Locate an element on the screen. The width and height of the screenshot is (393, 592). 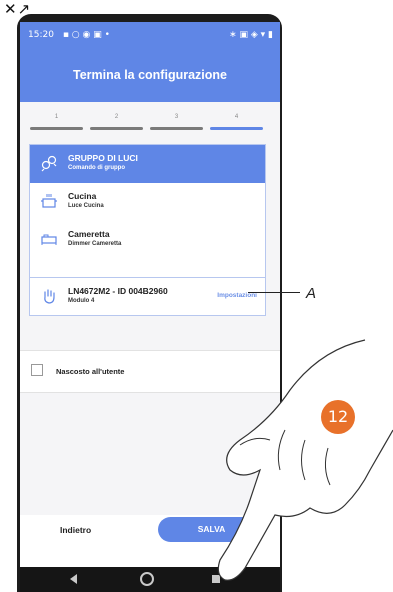
kitchen-pot-icon is located at coordinates (49, 201).